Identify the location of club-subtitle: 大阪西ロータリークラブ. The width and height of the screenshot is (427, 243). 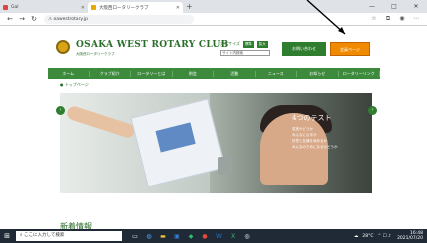
(95, 54).